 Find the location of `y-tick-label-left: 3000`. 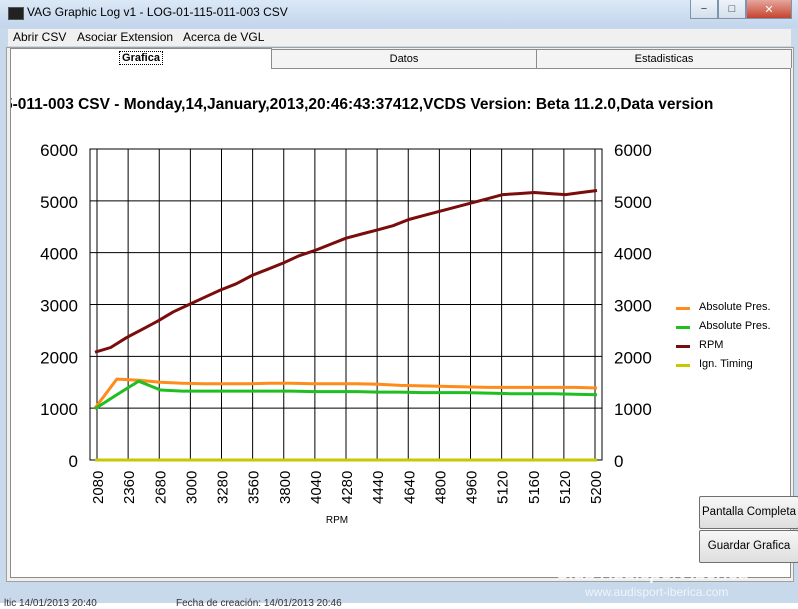

y-tick-label-left: 3000 is located at coordinates (59, 306).